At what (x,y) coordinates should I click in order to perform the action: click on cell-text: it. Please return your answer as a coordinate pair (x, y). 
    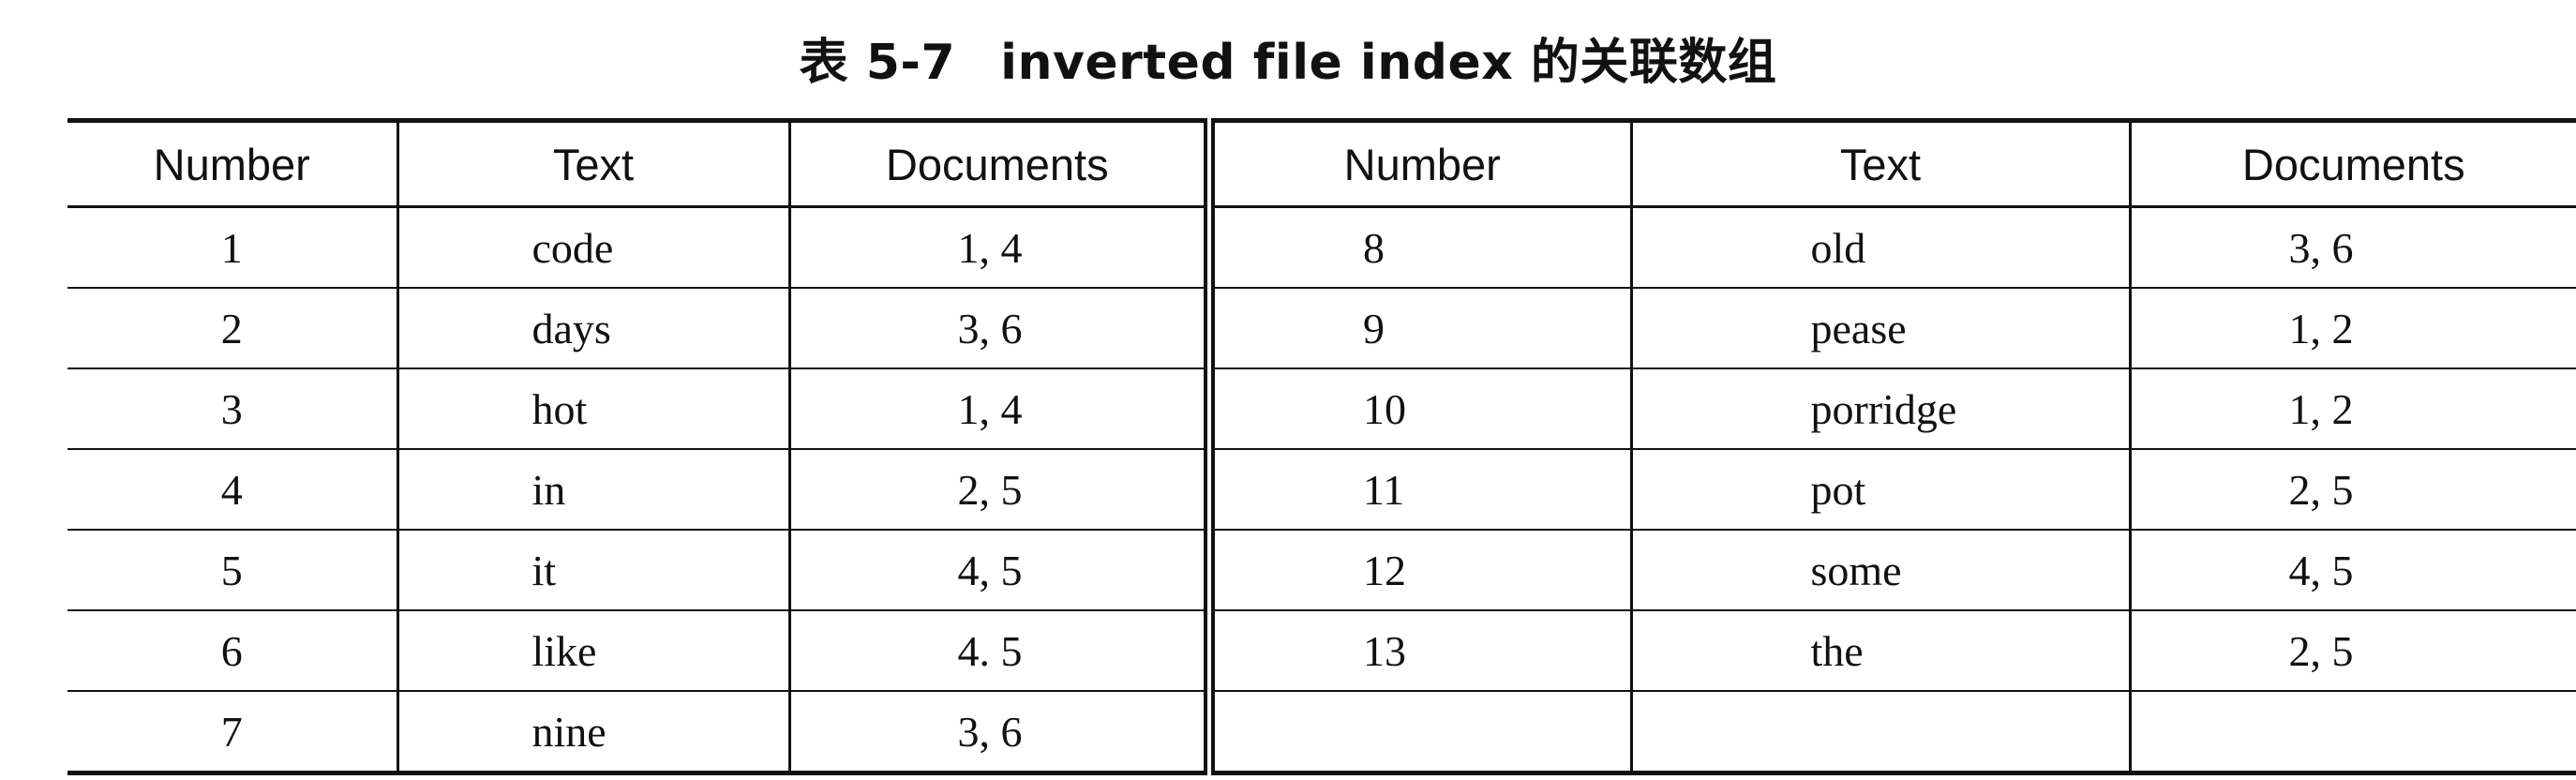
    Looking at the image, I should click on (592, 570).